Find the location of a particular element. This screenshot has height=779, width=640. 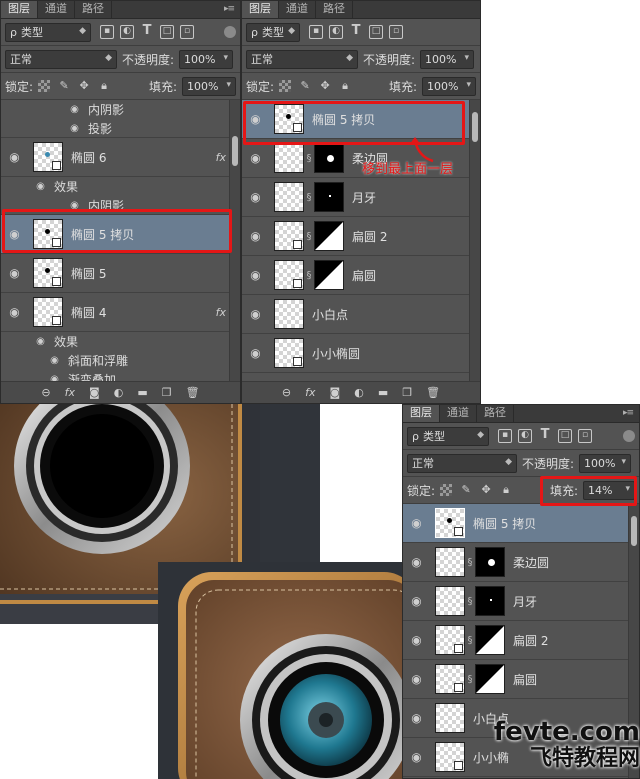

layer-tiny-ellipse: ◉ 小小椭圆 is located at coordinates (361, 353).